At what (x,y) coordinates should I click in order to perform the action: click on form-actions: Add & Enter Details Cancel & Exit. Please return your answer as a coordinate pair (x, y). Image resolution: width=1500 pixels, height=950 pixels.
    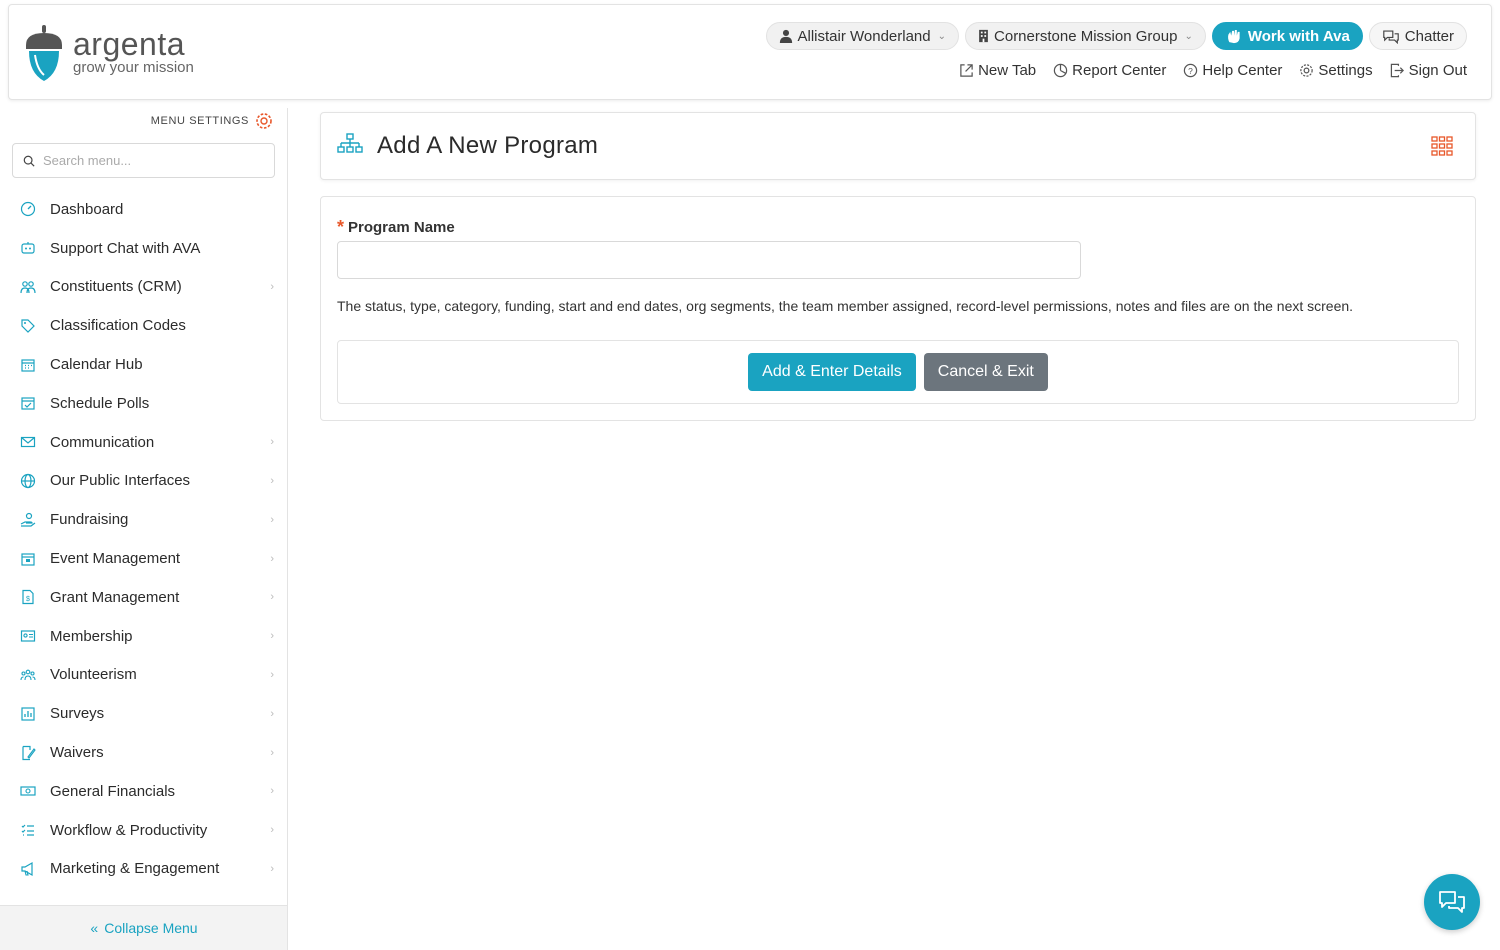
    Looking at the image, I should click on (898, 372).